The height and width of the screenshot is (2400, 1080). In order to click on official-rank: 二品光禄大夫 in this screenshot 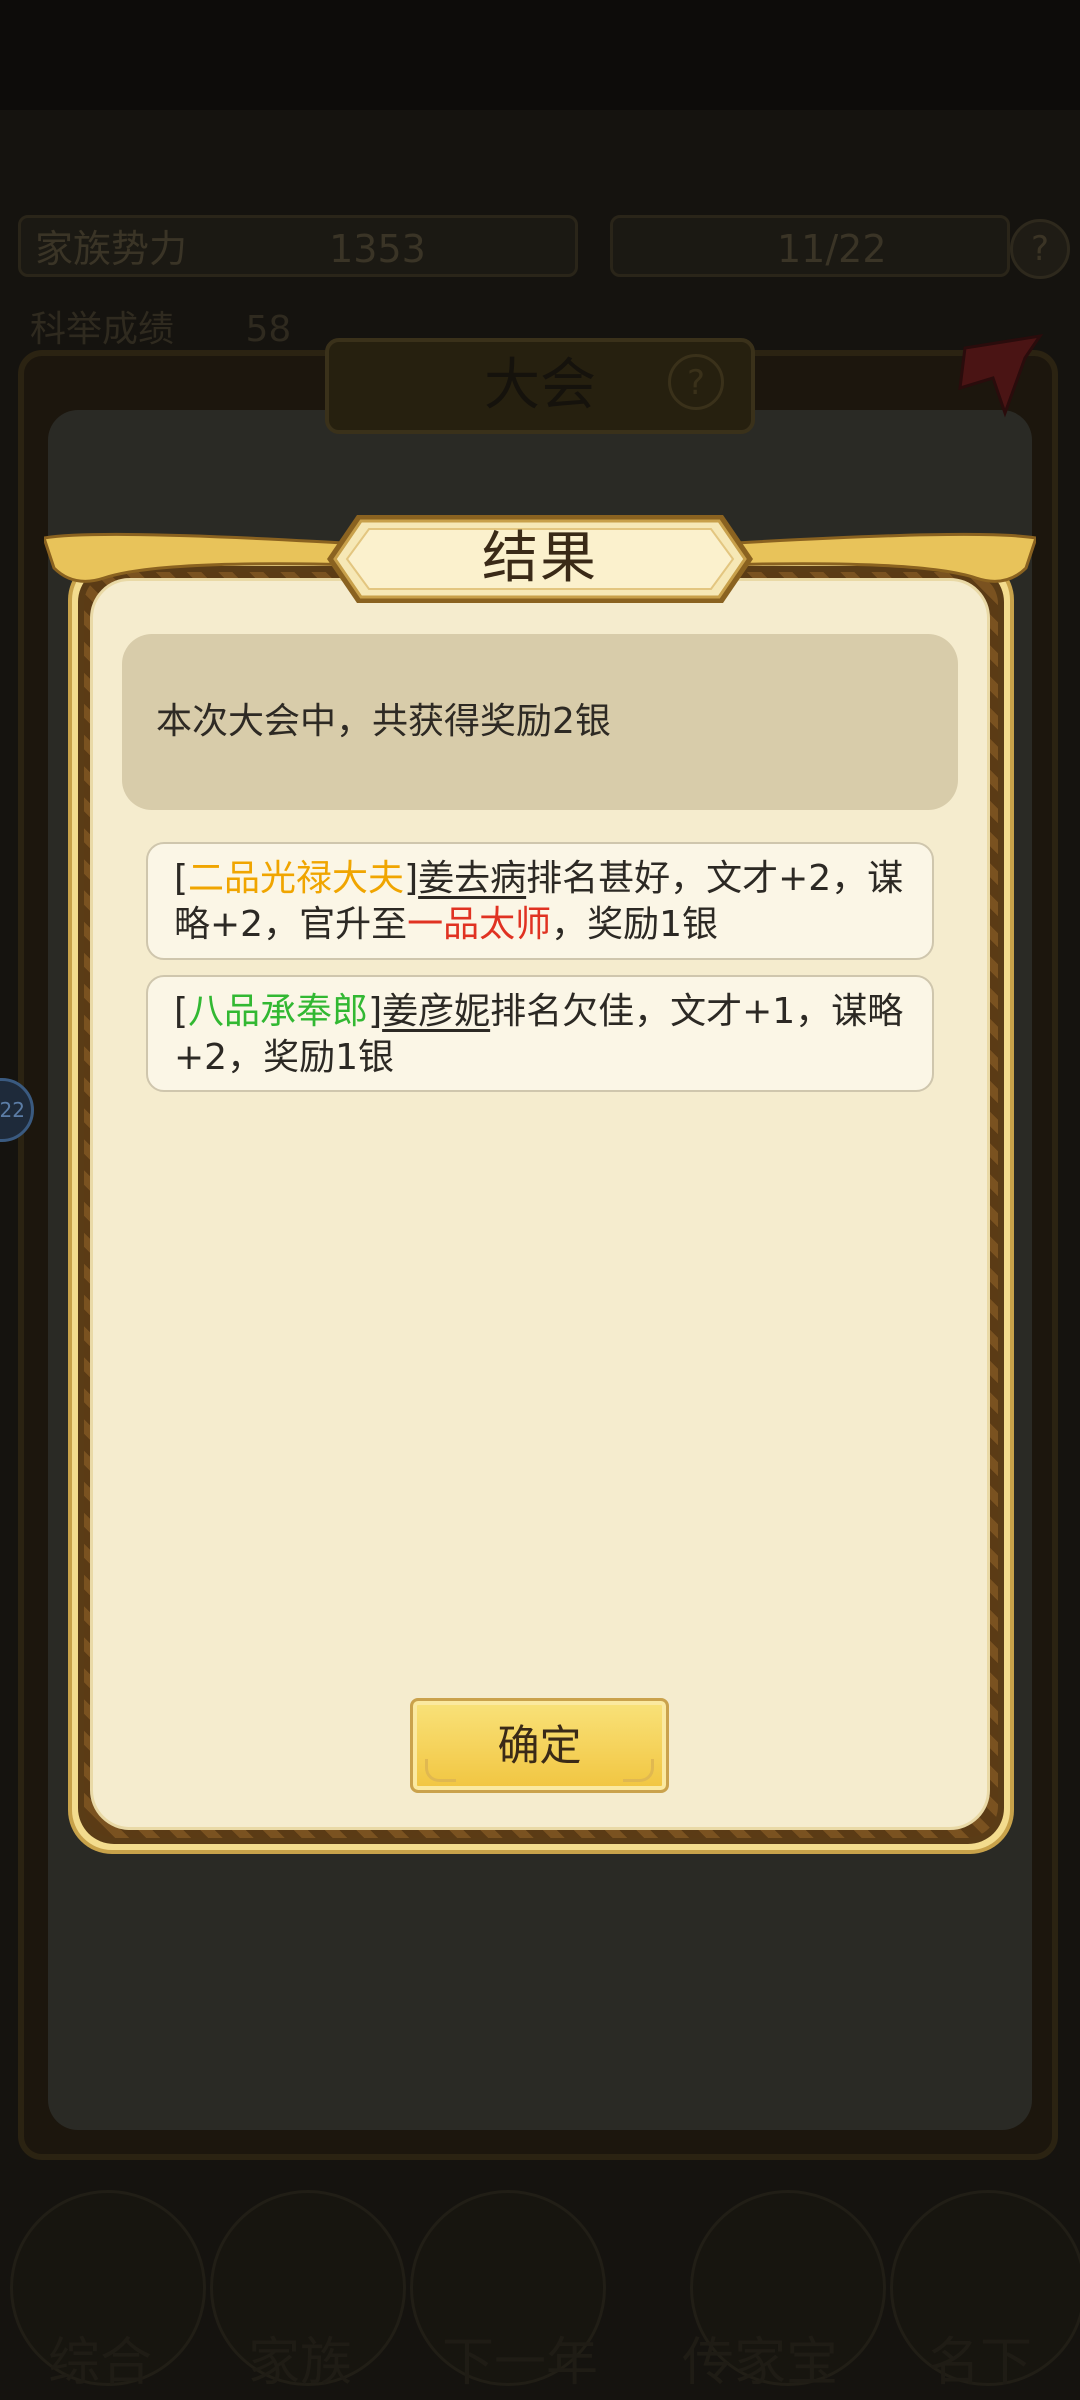, I will do `click(296, 878)`.